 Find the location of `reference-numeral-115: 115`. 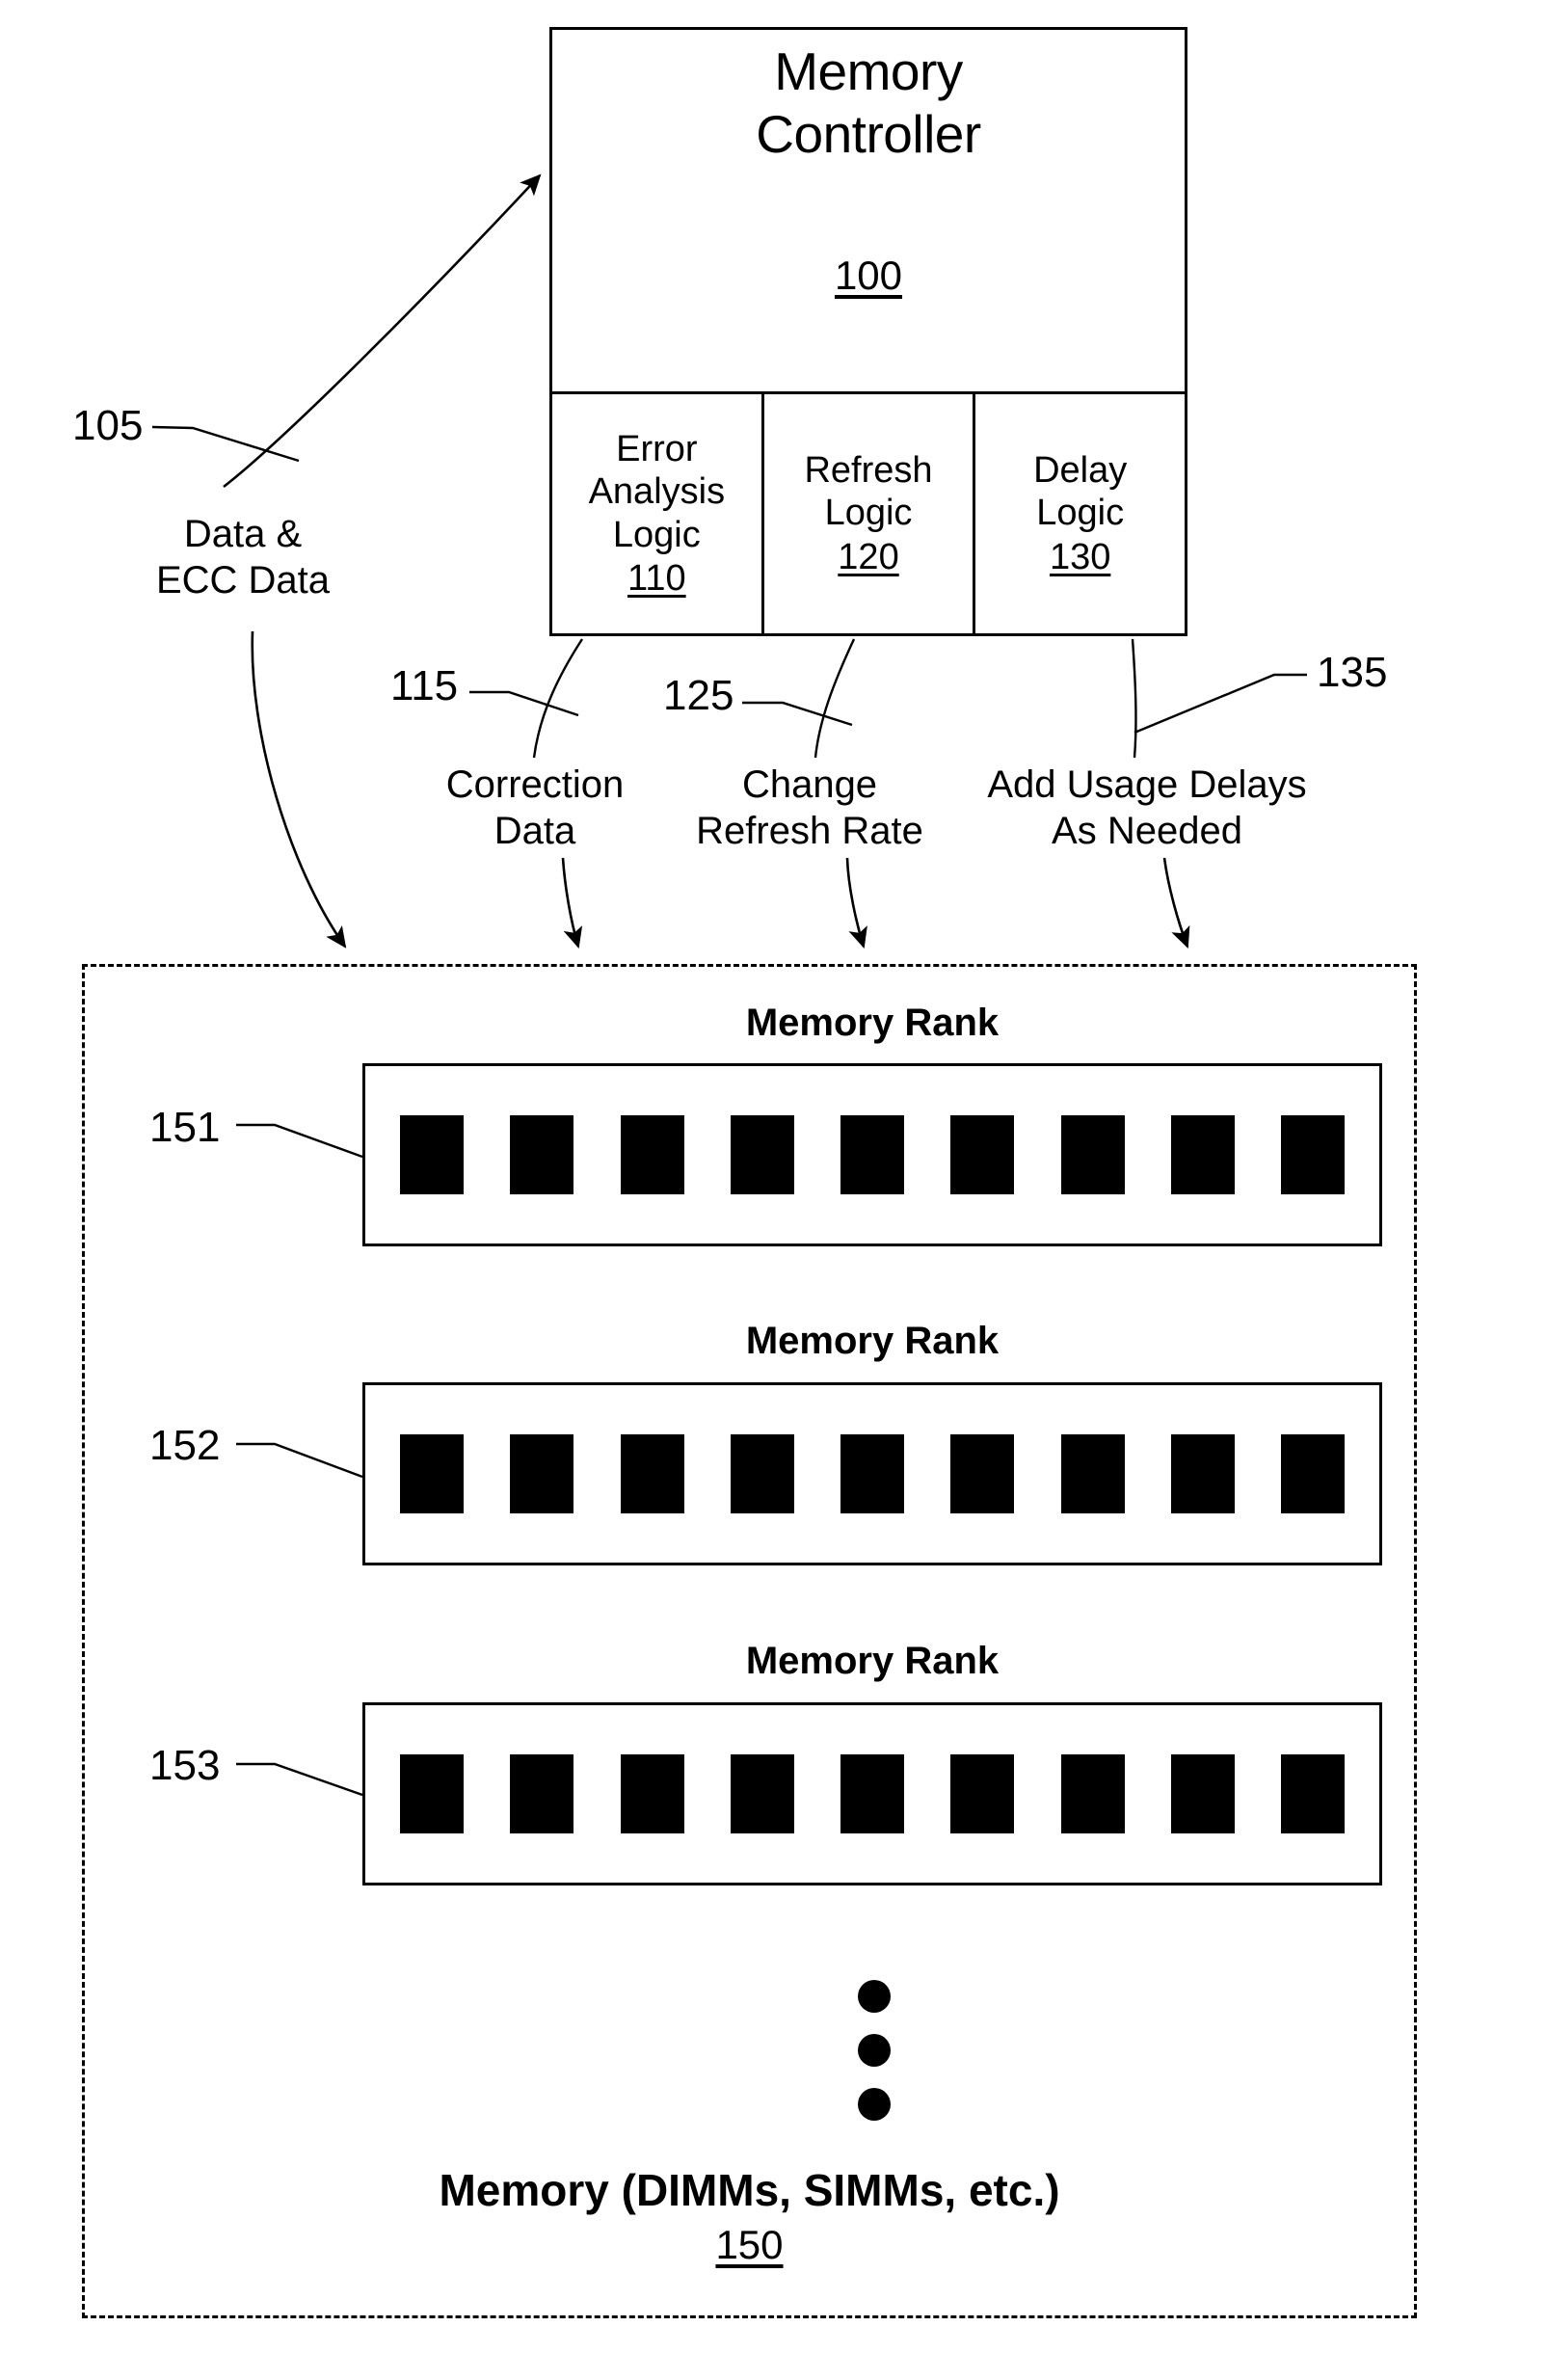

reference-numeral-115: 115 is located at coordinates (424, 685).